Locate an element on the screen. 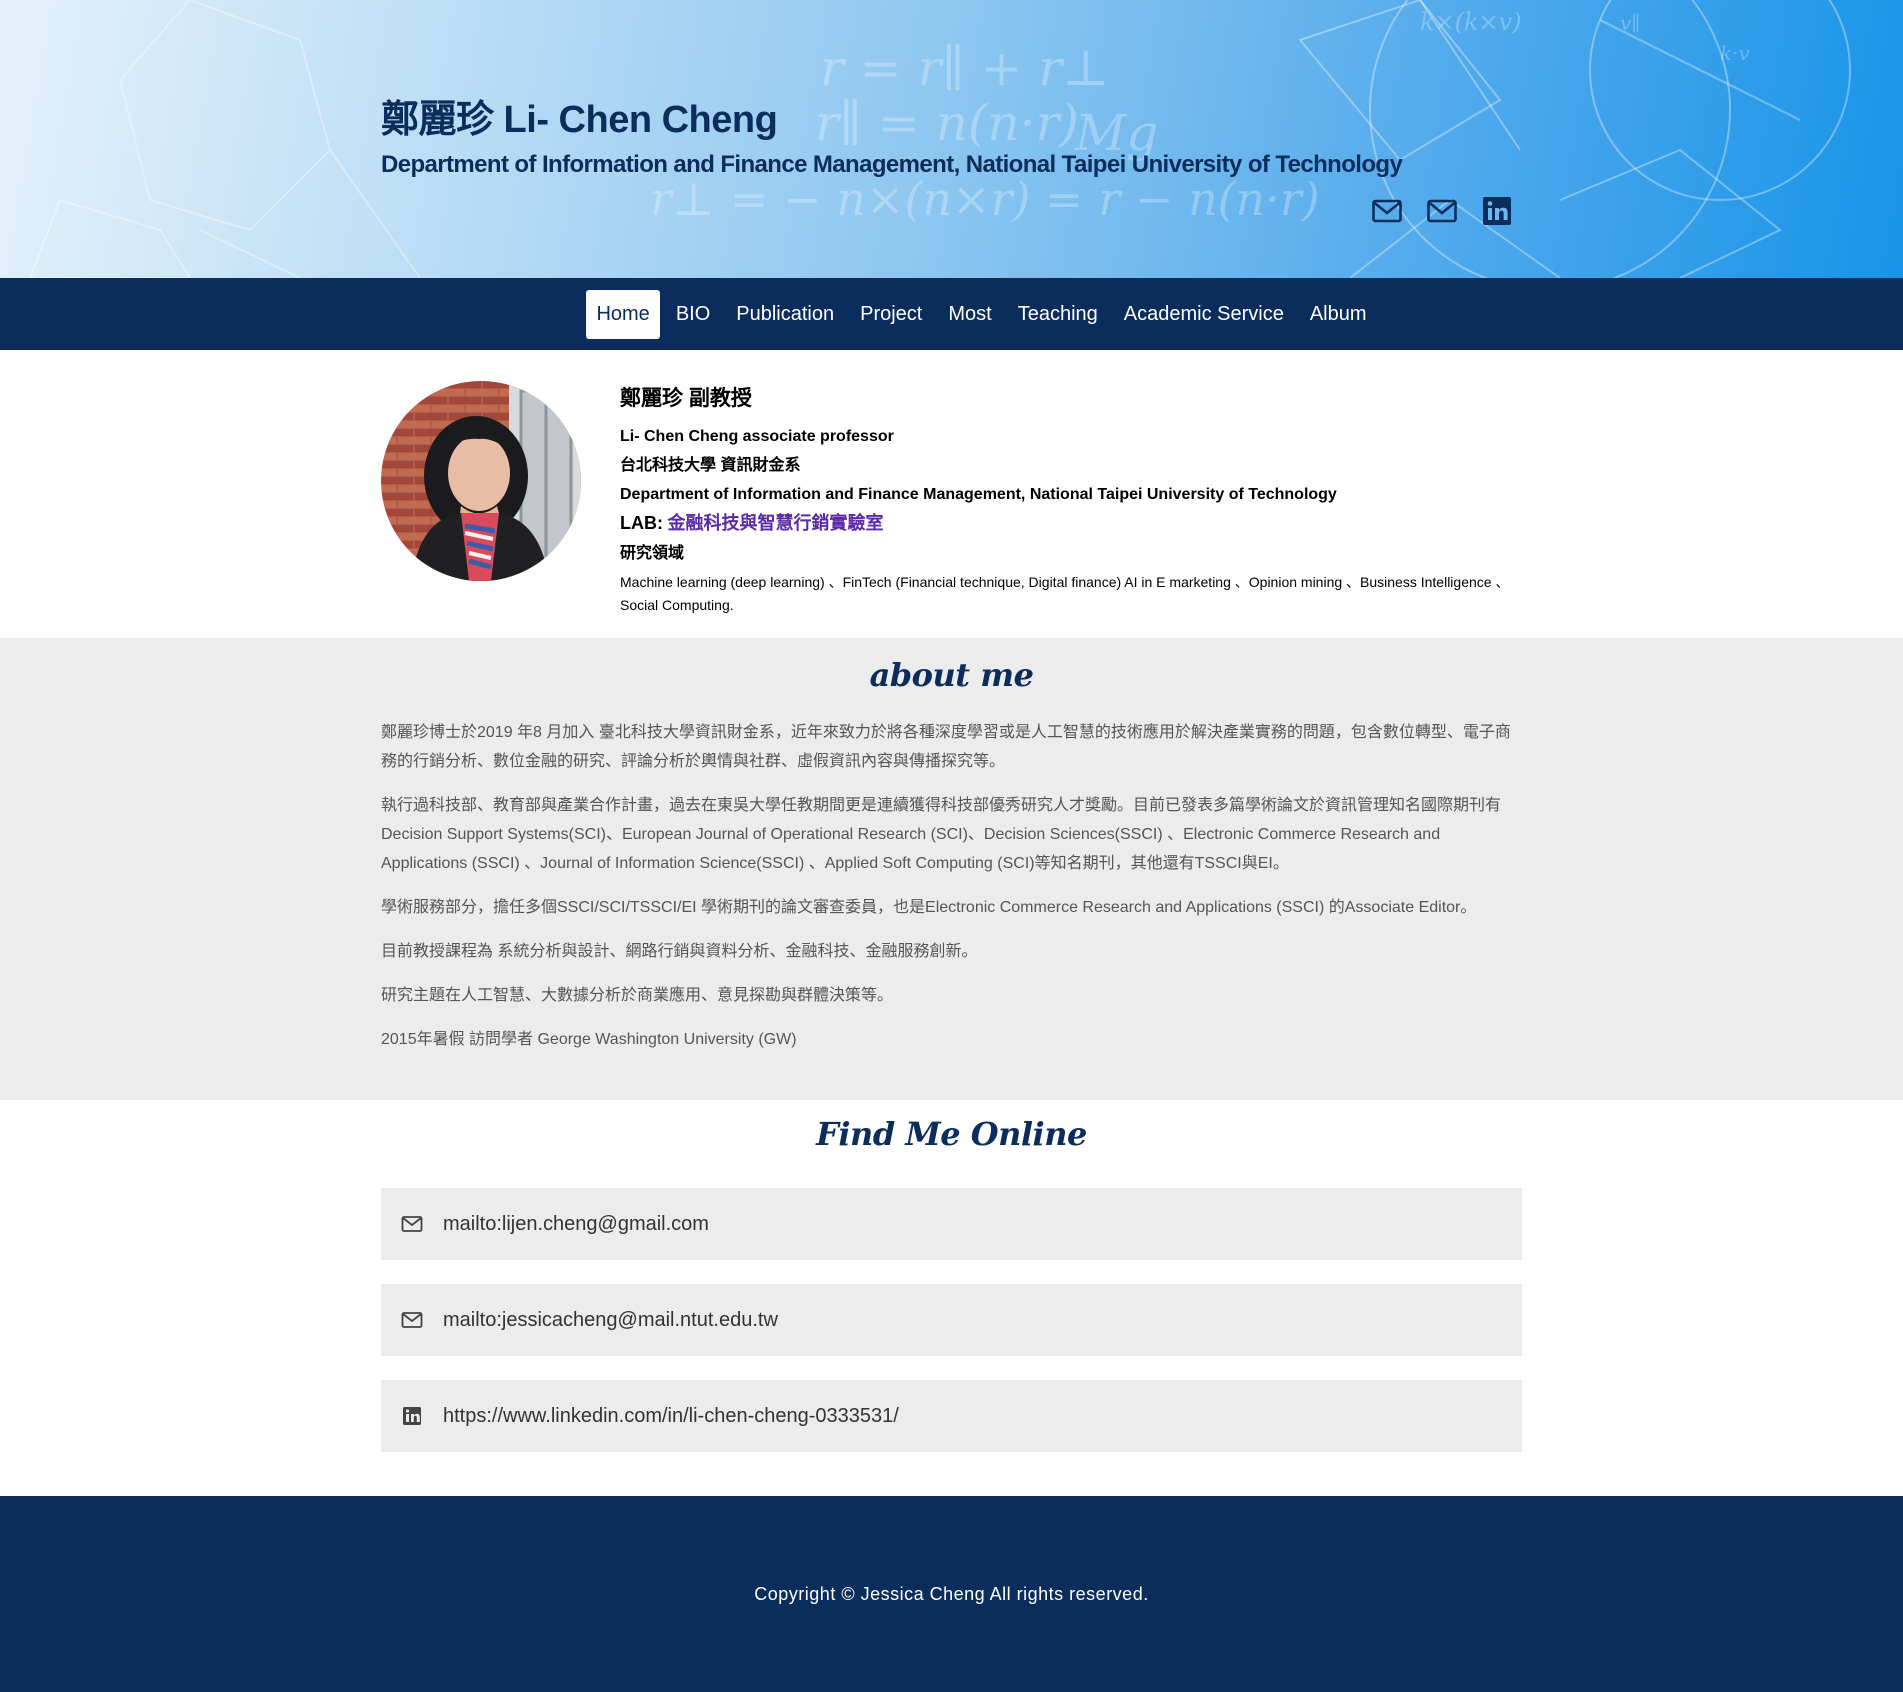  social-links is located at coordinates (1442, 211).